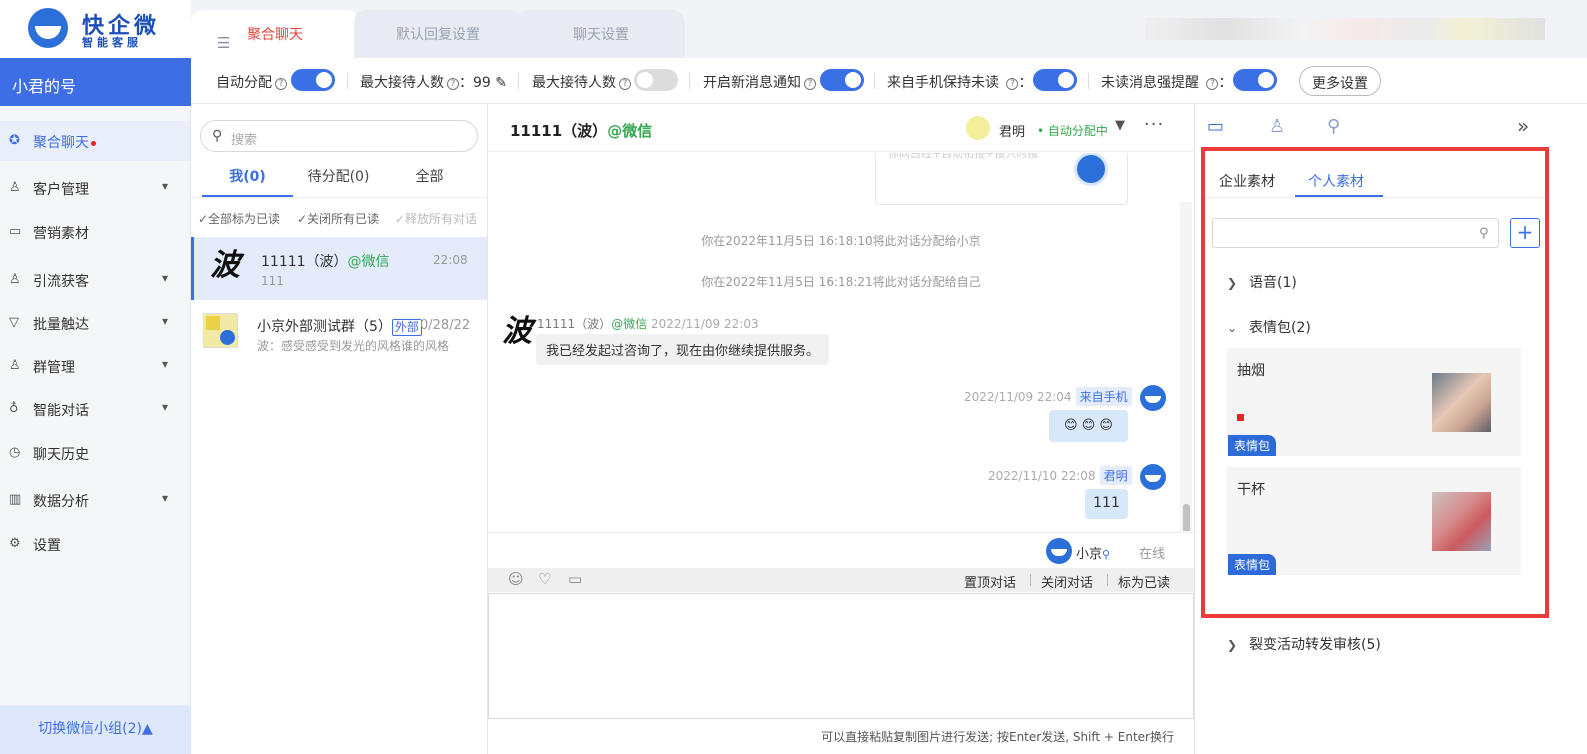 The width and height of the screenshot is (1587, 754). What do you see at coordinates (61, 143) in the screenshot?
I see `sidebar-item-label: 聚合聊天` at bounding box center [61, 143].